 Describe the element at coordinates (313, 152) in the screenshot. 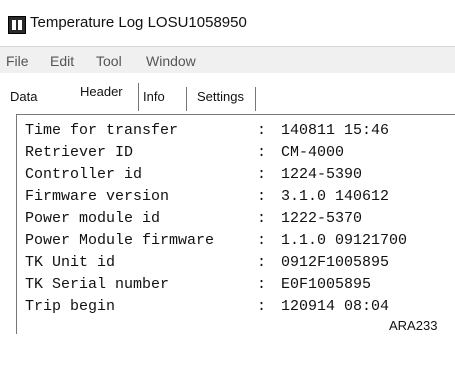

I see `row-value: CM-4000` at that location.